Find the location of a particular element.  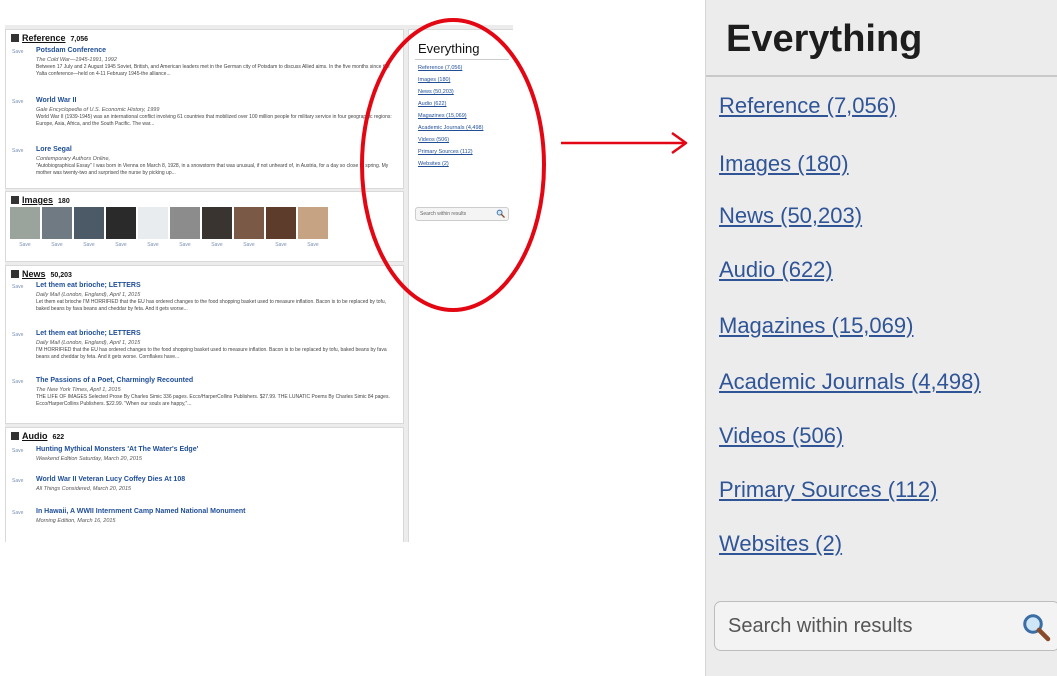

sidebar-link-images: Images (180) is located at coordinates (434, 80).